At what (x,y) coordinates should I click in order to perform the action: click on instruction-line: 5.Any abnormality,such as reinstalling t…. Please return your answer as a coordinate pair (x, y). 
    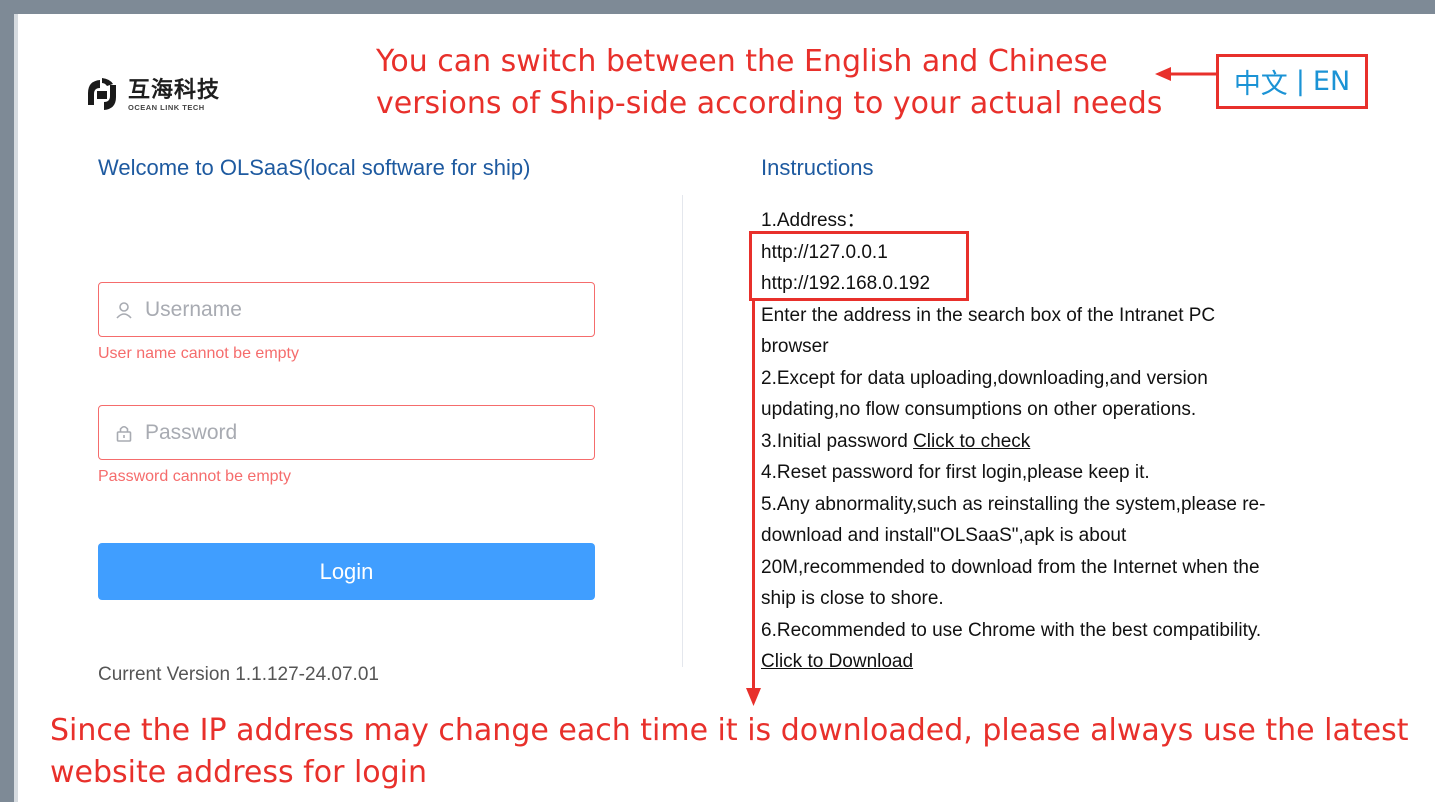
    Looking at the image, I should click on (1013, 504).